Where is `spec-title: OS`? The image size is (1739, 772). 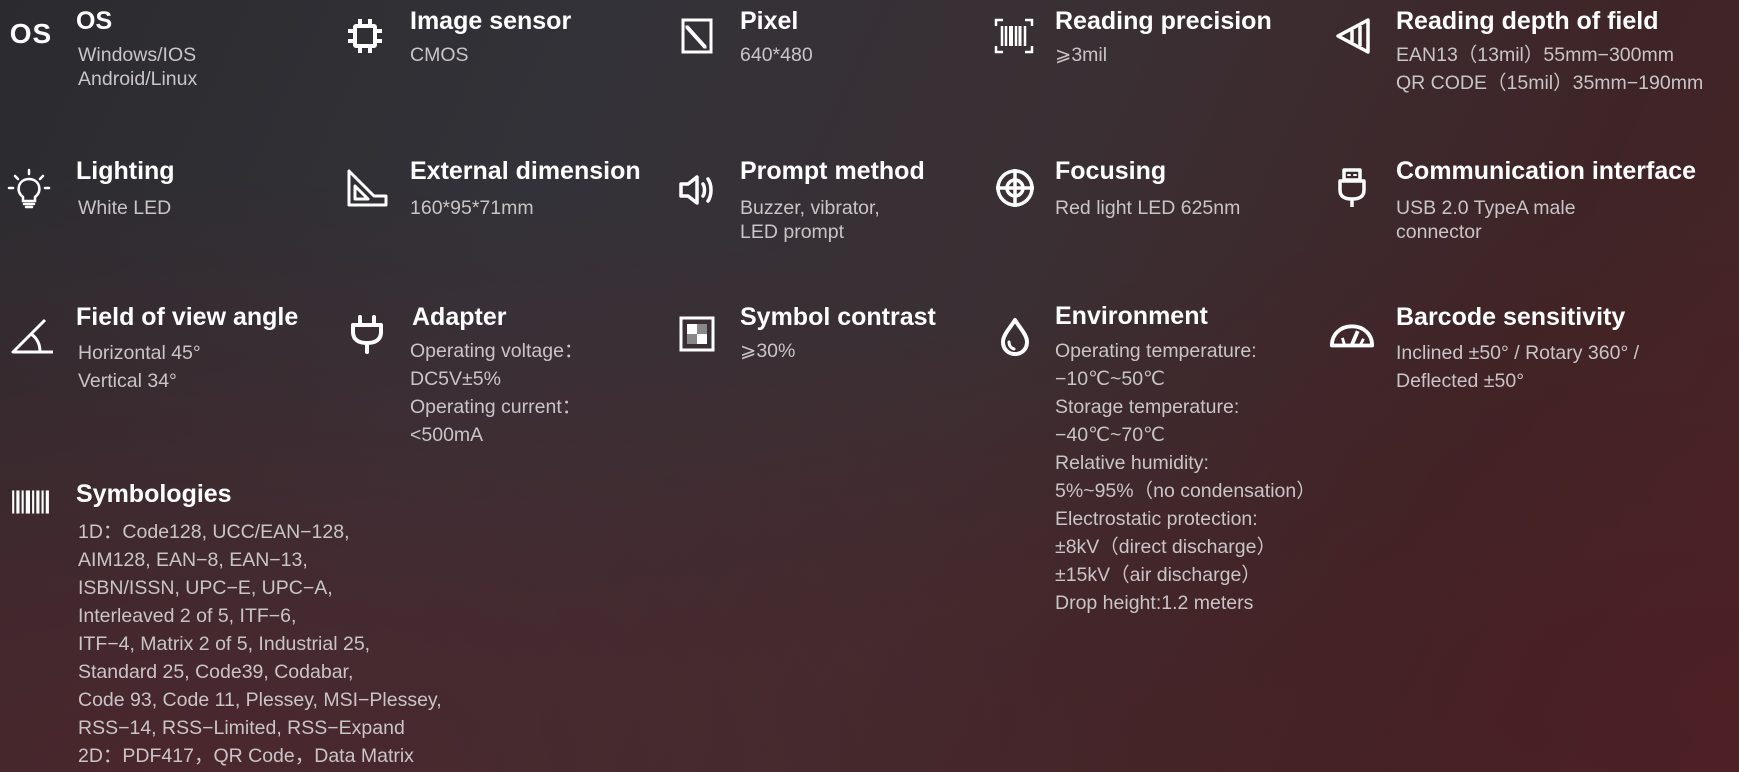
spec-title: OS is located at coordinates (94, 21).